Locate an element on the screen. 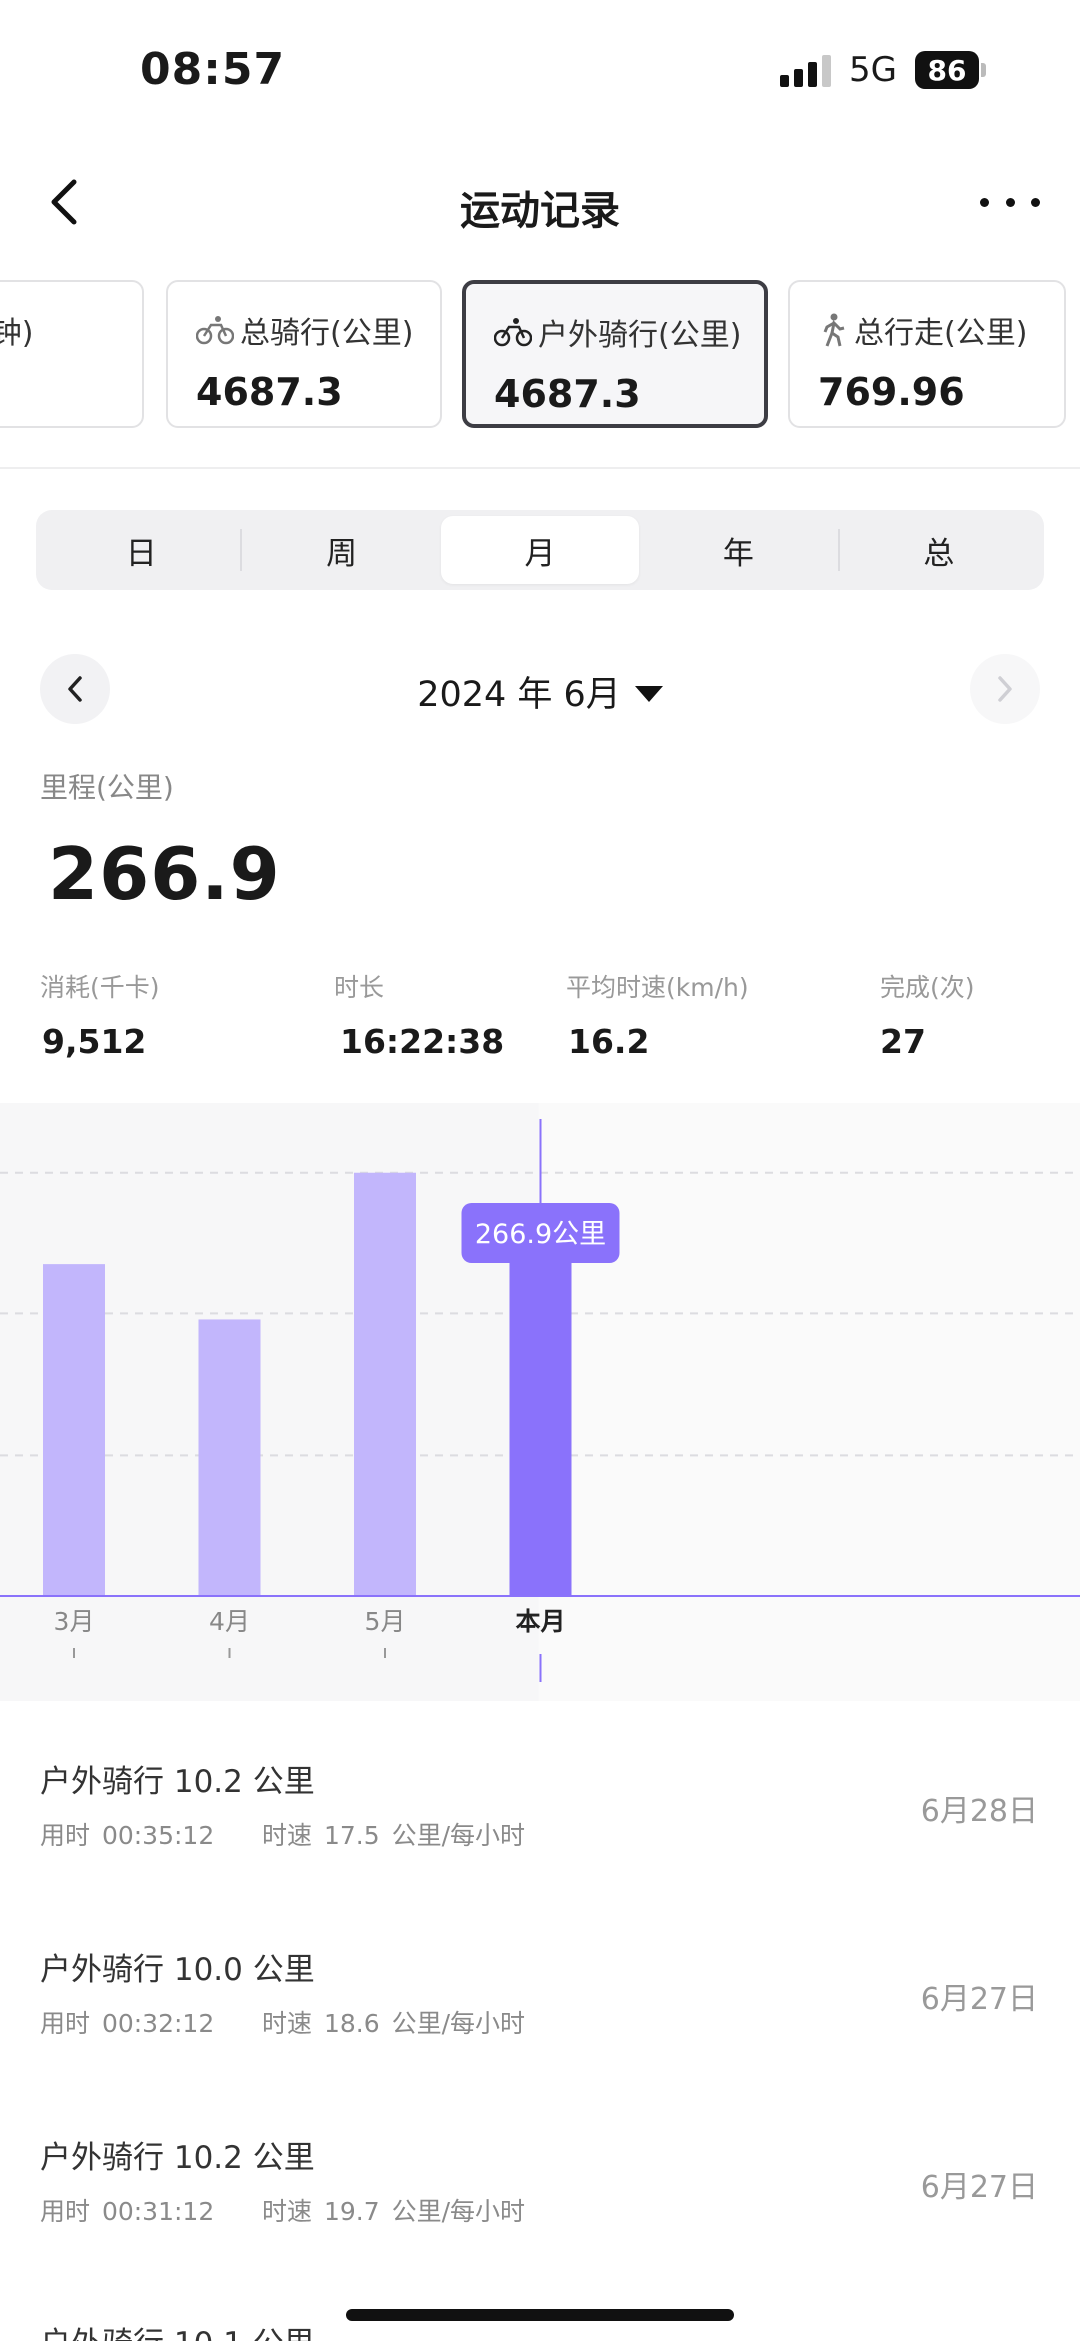  chart-tick-label: 4月 is located at coordinates (229, 1621).